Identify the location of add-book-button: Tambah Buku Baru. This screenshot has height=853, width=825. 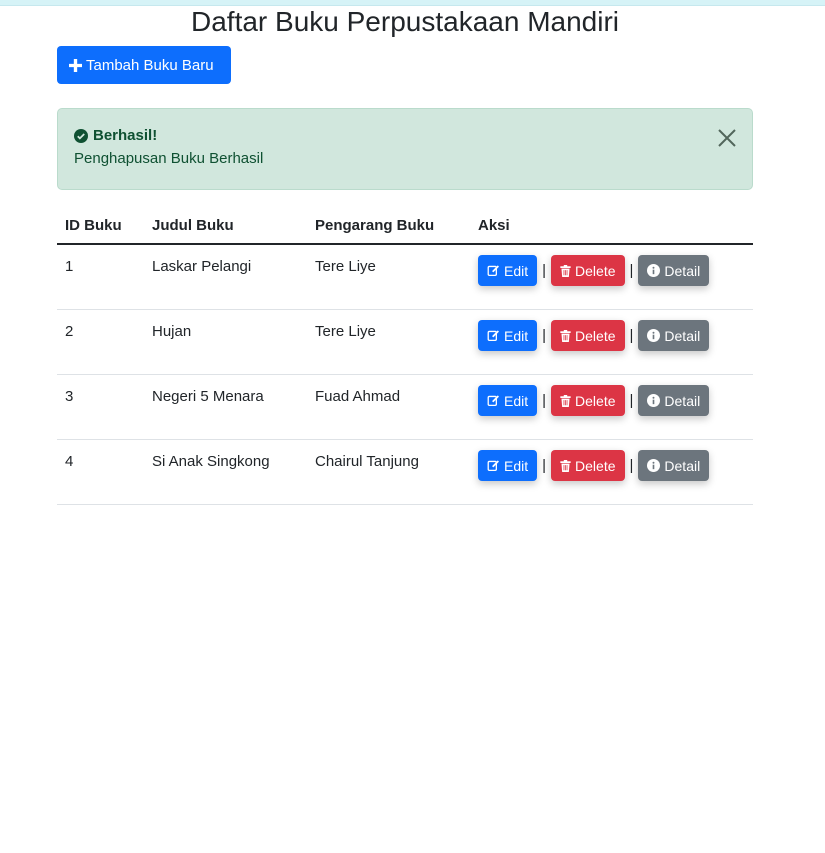
(144, 65).